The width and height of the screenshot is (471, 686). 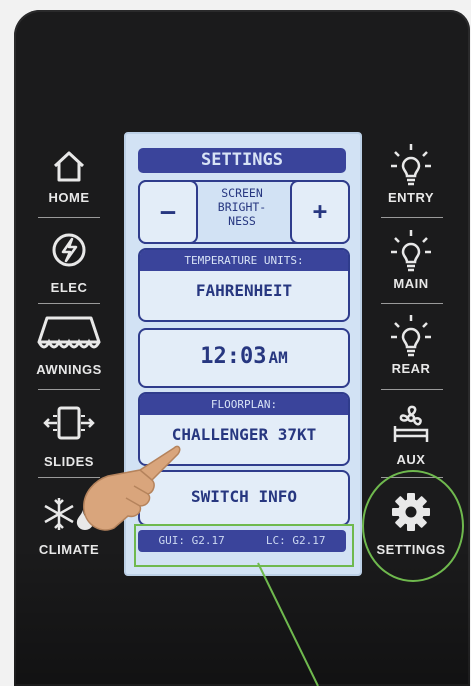 What do you see at coordinates (288, 624) in the screenshot?
I see `annotation-line` at bounding box center [288, 624].